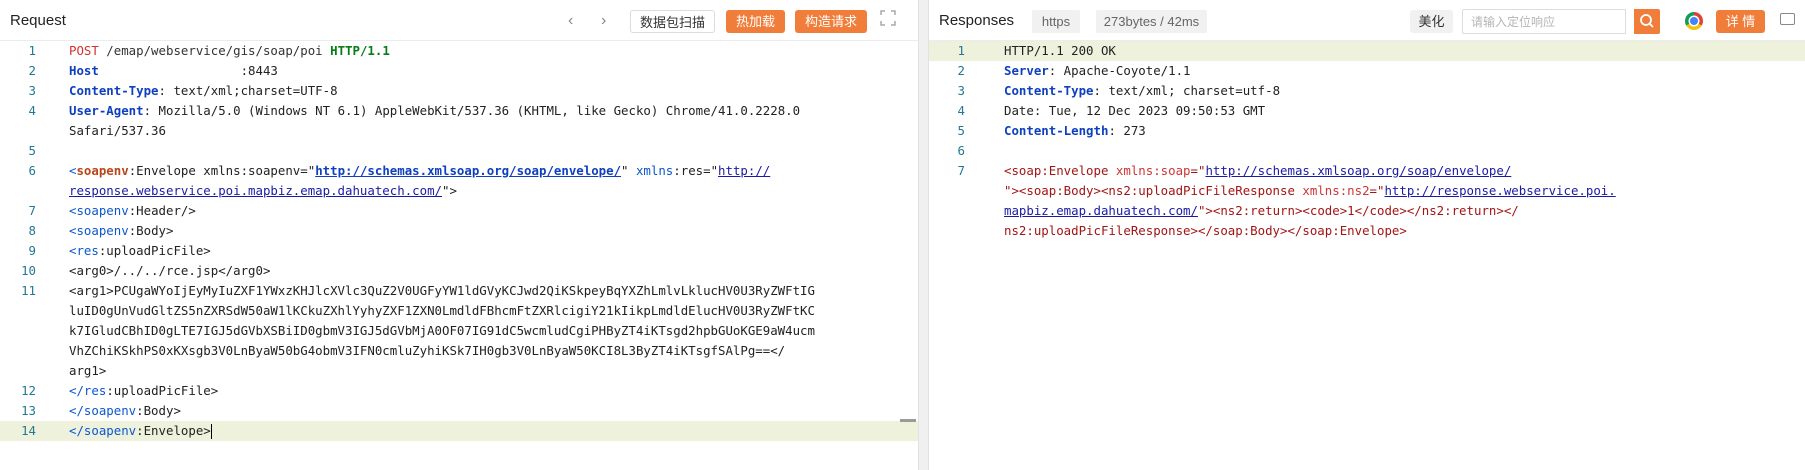  What do you see at coordinates (1142, 90) in the screenshot?
I see `line-text: Content-Type: text/xml; charset=utf-8` at bounding box center [1142, 90].